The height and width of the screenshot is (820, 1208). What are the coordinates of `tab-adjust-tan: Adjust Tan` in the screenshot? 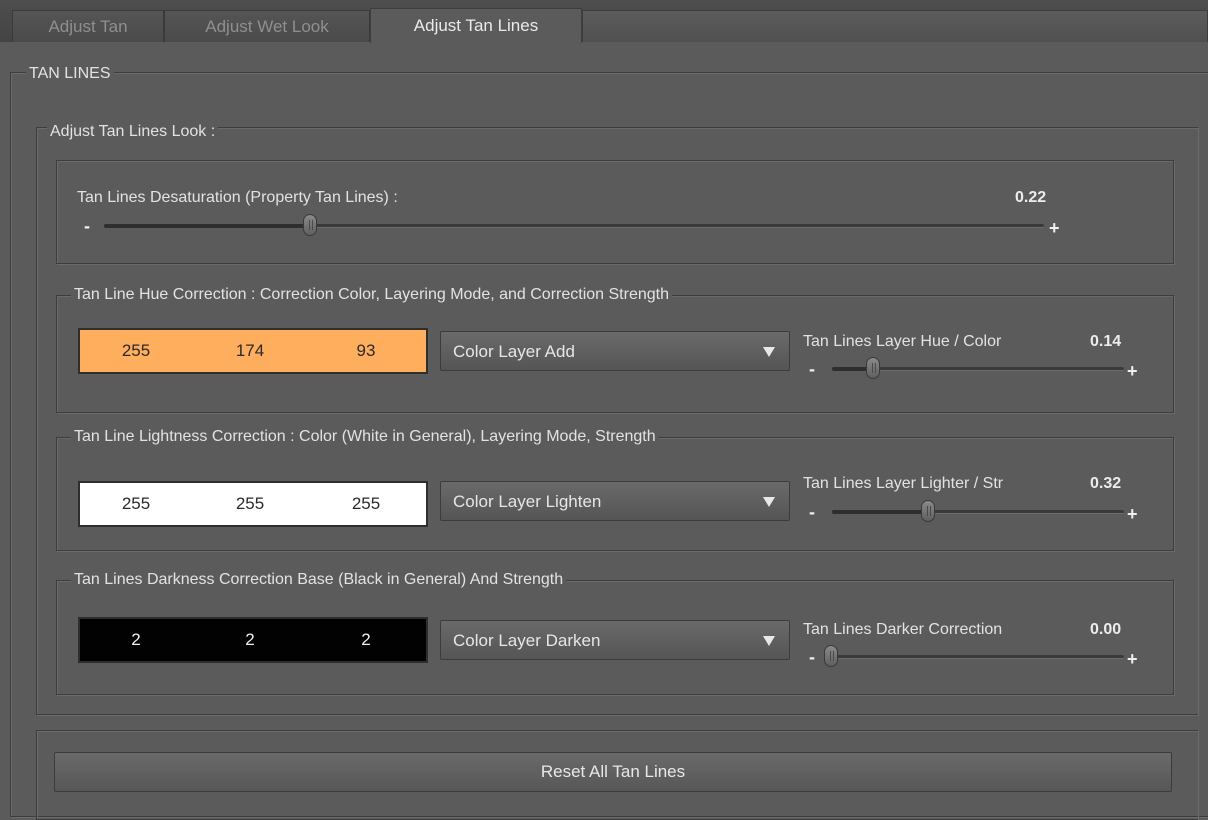 It's located at (88, 26).